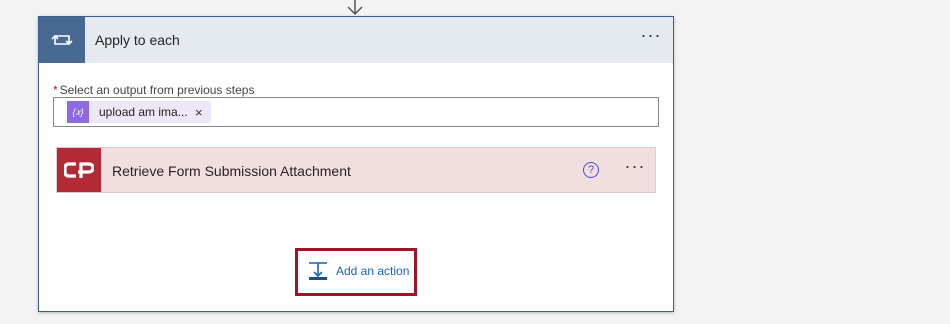 This screenshot has height=324, width=950. Describe the element at coordinates (318, 271) in the screenshot. I see `add-action-icon` at that location.